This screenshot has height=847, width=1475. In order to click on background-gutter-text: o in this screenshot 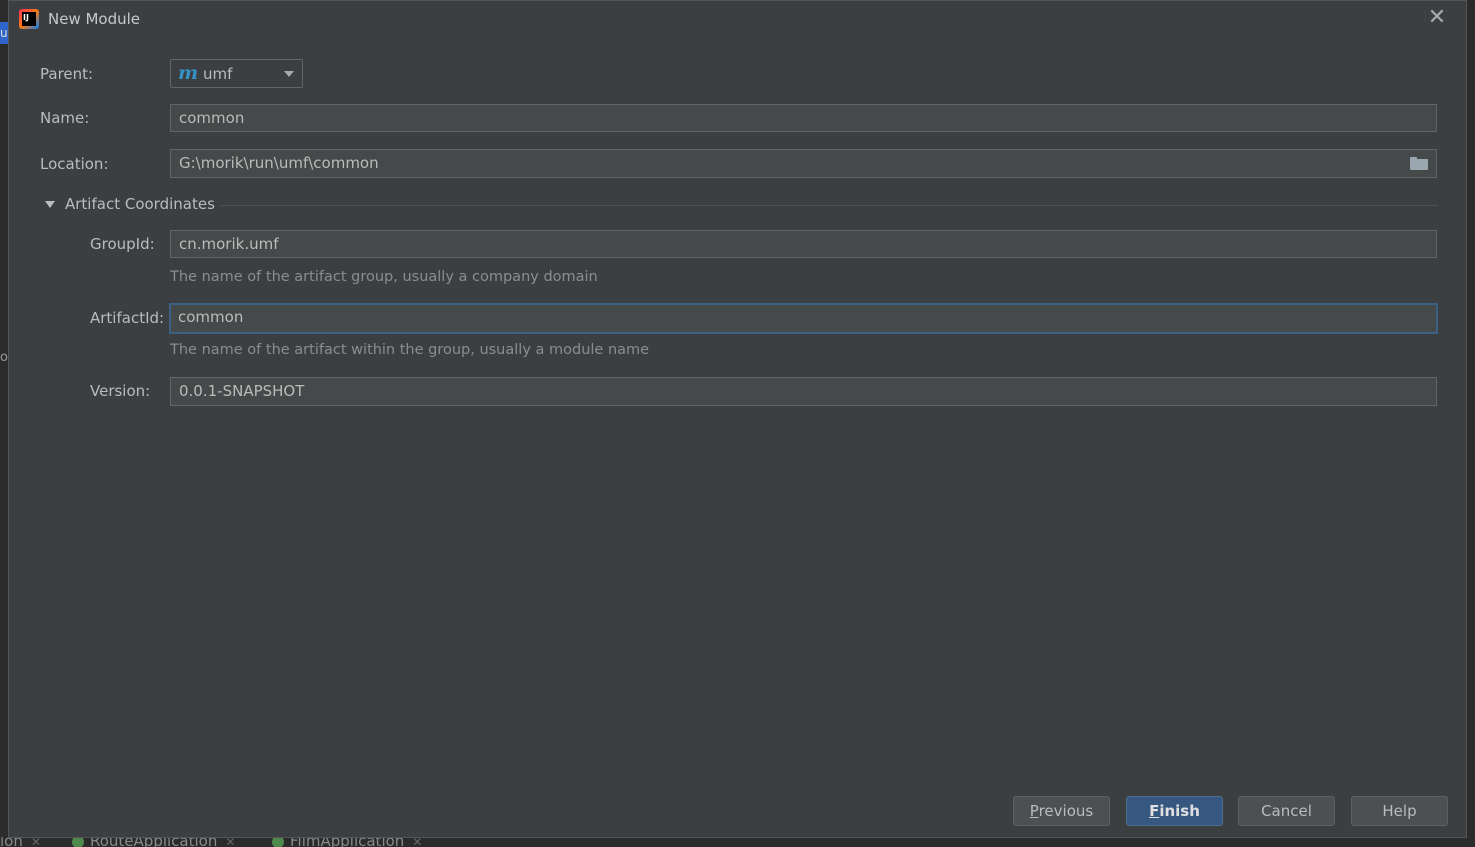, I will do `click(4, 357)`.